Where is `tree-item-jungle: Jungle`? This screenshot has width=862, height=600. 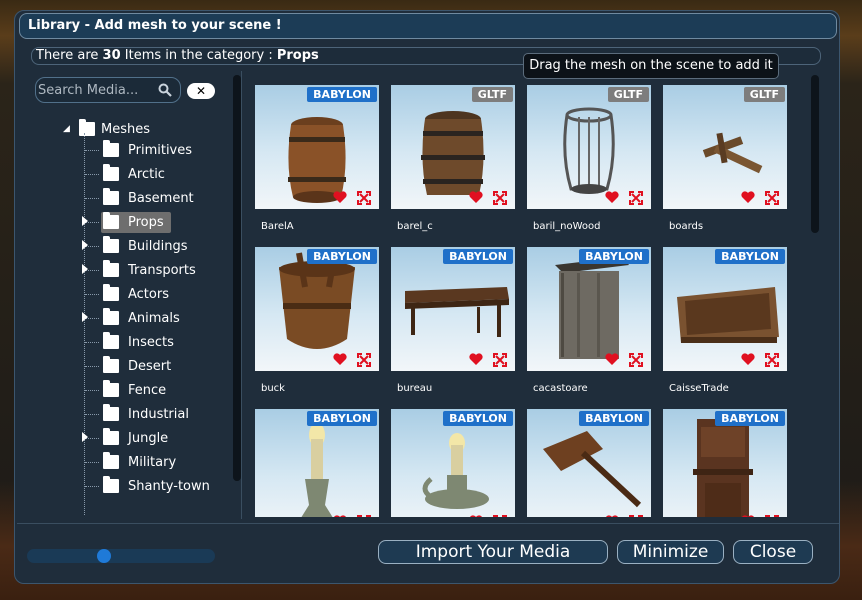 tree-item-jungle: Jungle is located at coordinates (153, 438).